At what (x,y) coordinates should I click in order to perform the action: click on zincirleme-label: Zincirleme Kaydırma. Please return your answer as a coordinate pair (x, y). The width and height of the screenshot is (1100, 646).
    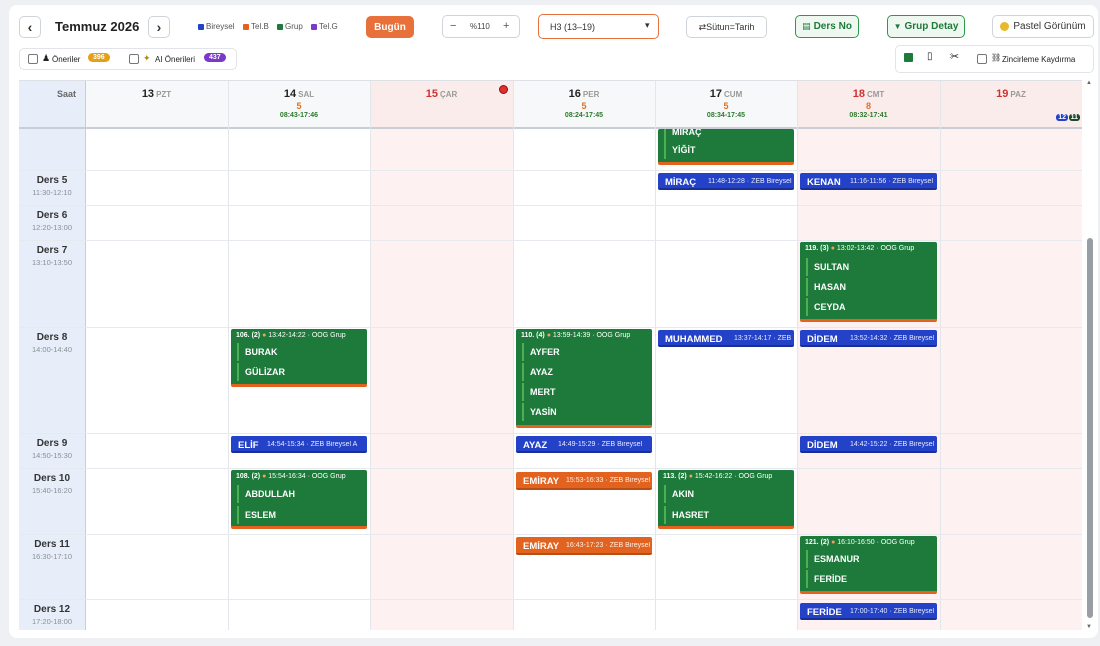
    Looking at the image, I should click on (1039, 59).